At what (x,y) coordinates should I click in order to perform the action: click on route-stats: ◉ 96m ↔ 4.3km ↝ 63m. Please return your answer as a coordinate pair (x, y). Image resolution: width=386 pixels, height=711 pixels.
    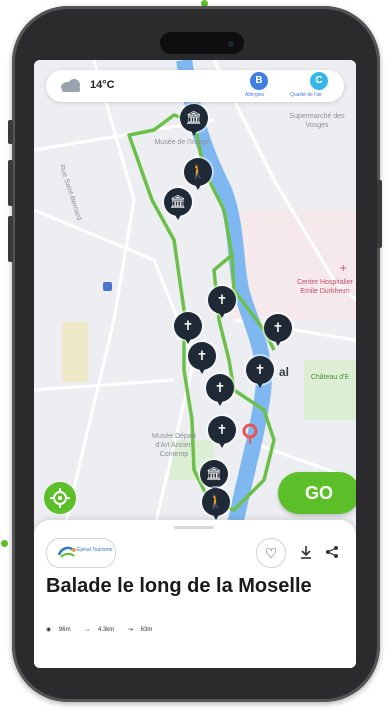
    Looking at the image, I should click on (105, 629).